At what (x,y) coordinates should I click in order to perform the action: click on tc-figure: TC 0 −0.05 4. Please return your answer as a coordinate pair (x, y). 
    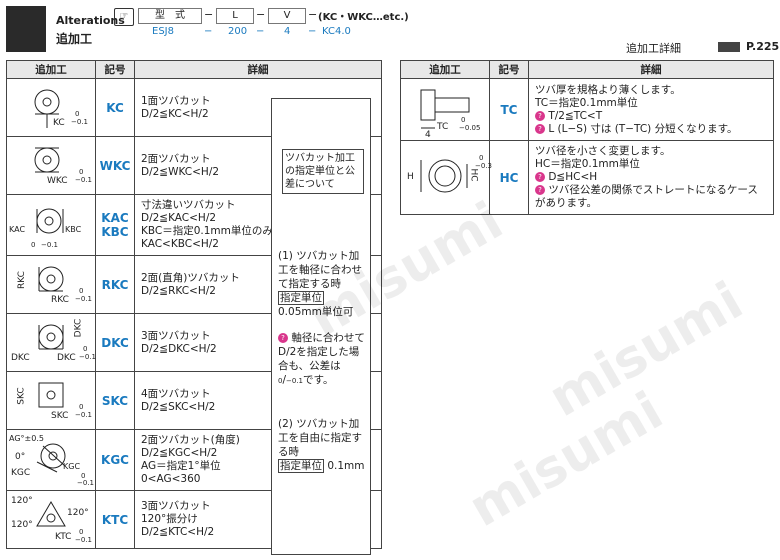
    Looking at the image, I should click on (445, 110).